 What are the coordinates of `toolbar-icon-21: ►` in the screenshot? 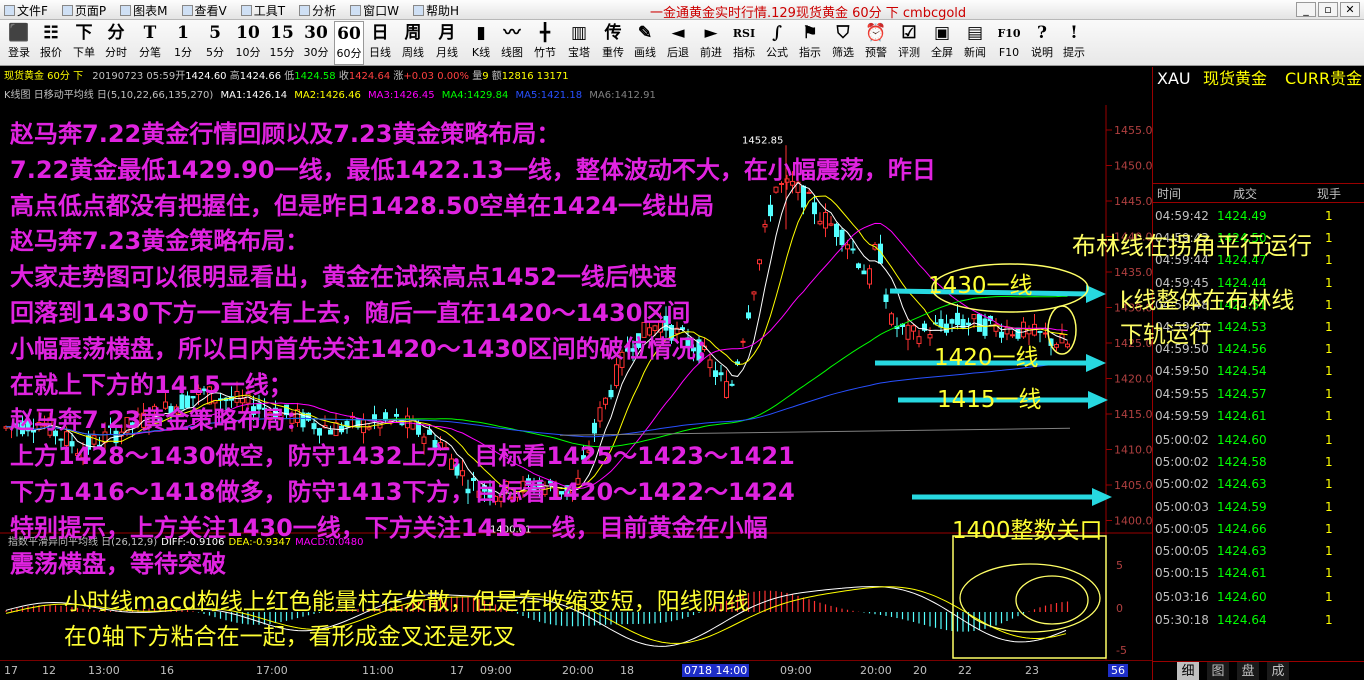 It's located at (711, 33).